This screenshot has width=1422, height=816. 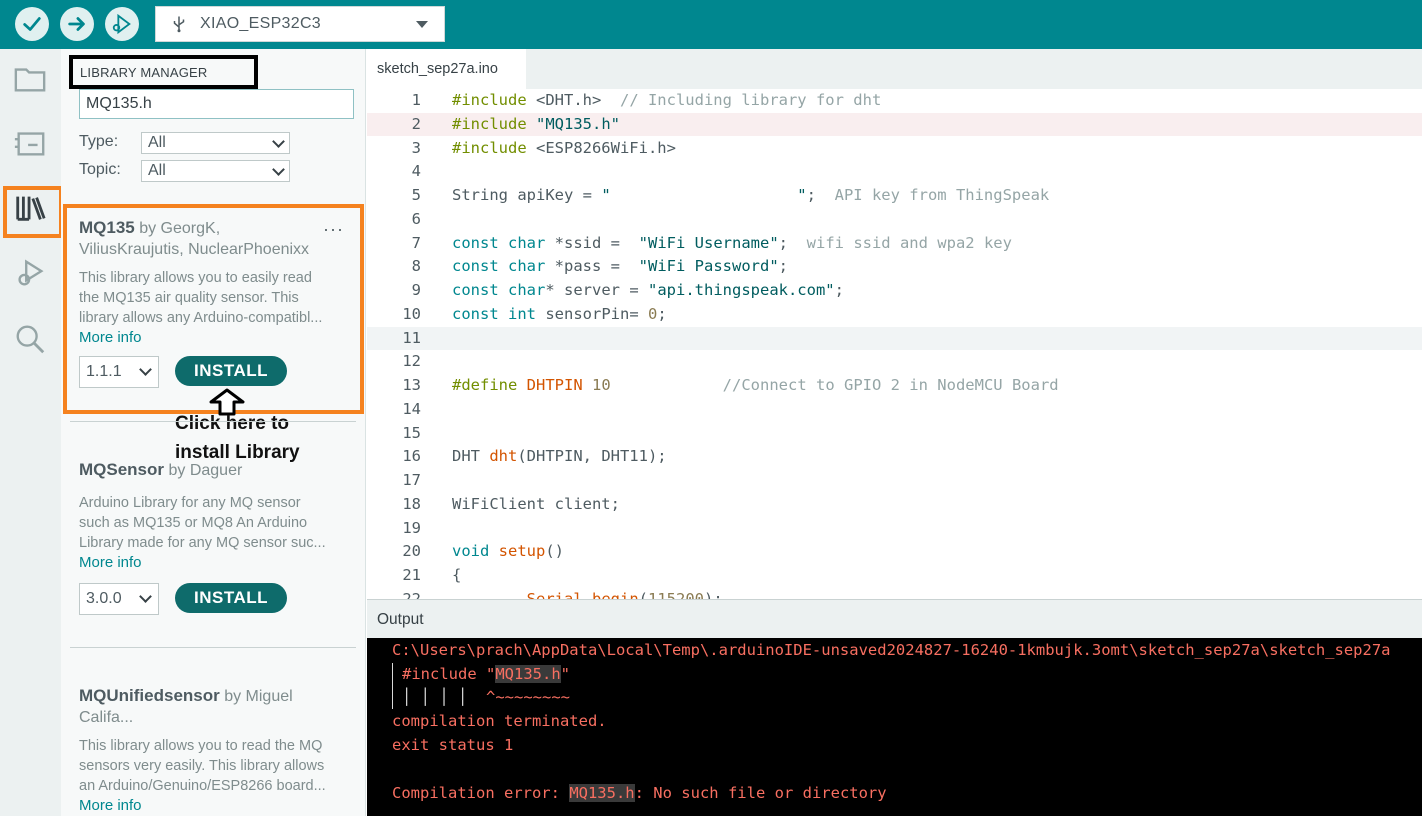 What do you see at coordinates (449, 674) in the screenshot?
I see `include-prefix: #include "` at bounding box center [449, 674].